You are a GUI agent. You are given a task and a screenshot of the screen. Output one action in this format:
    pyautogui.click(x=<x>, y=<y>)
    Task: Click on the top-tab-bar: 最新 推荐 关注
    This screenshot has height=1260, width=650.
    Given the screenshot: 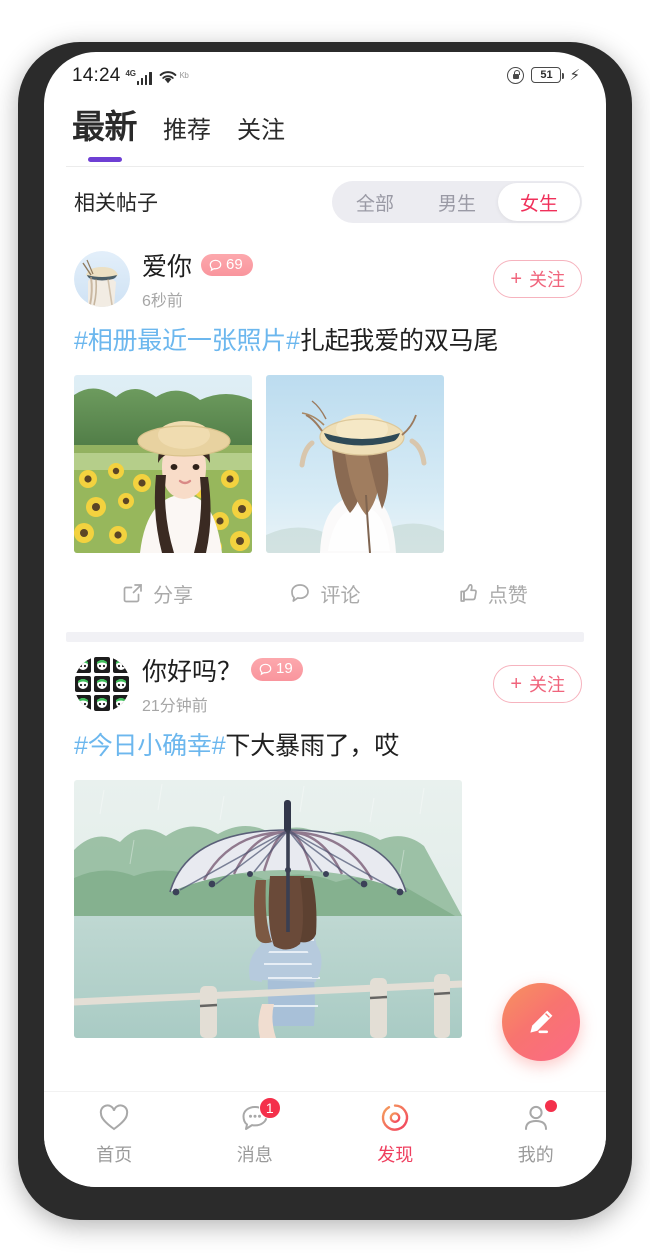 What is the action you would take?
    pyautogui.click(x=325, y=129)
    